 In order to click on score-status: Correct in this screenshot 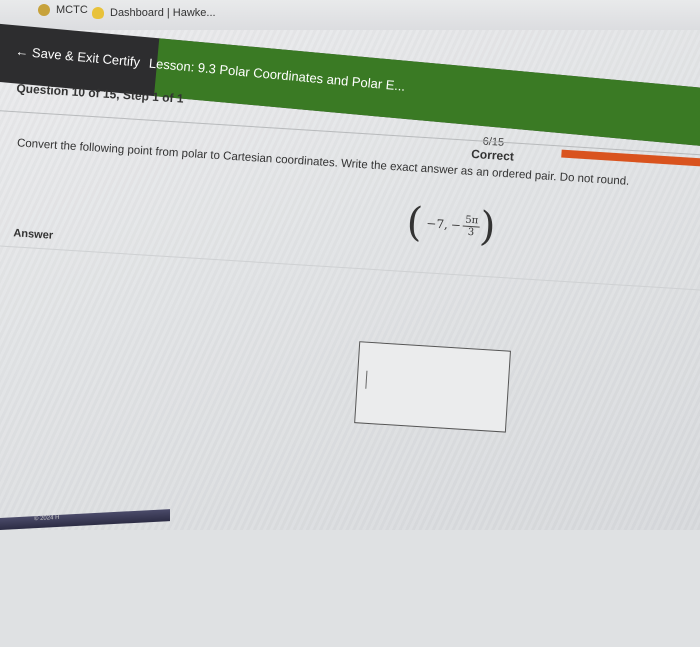, I will do `click(492, 155)`.